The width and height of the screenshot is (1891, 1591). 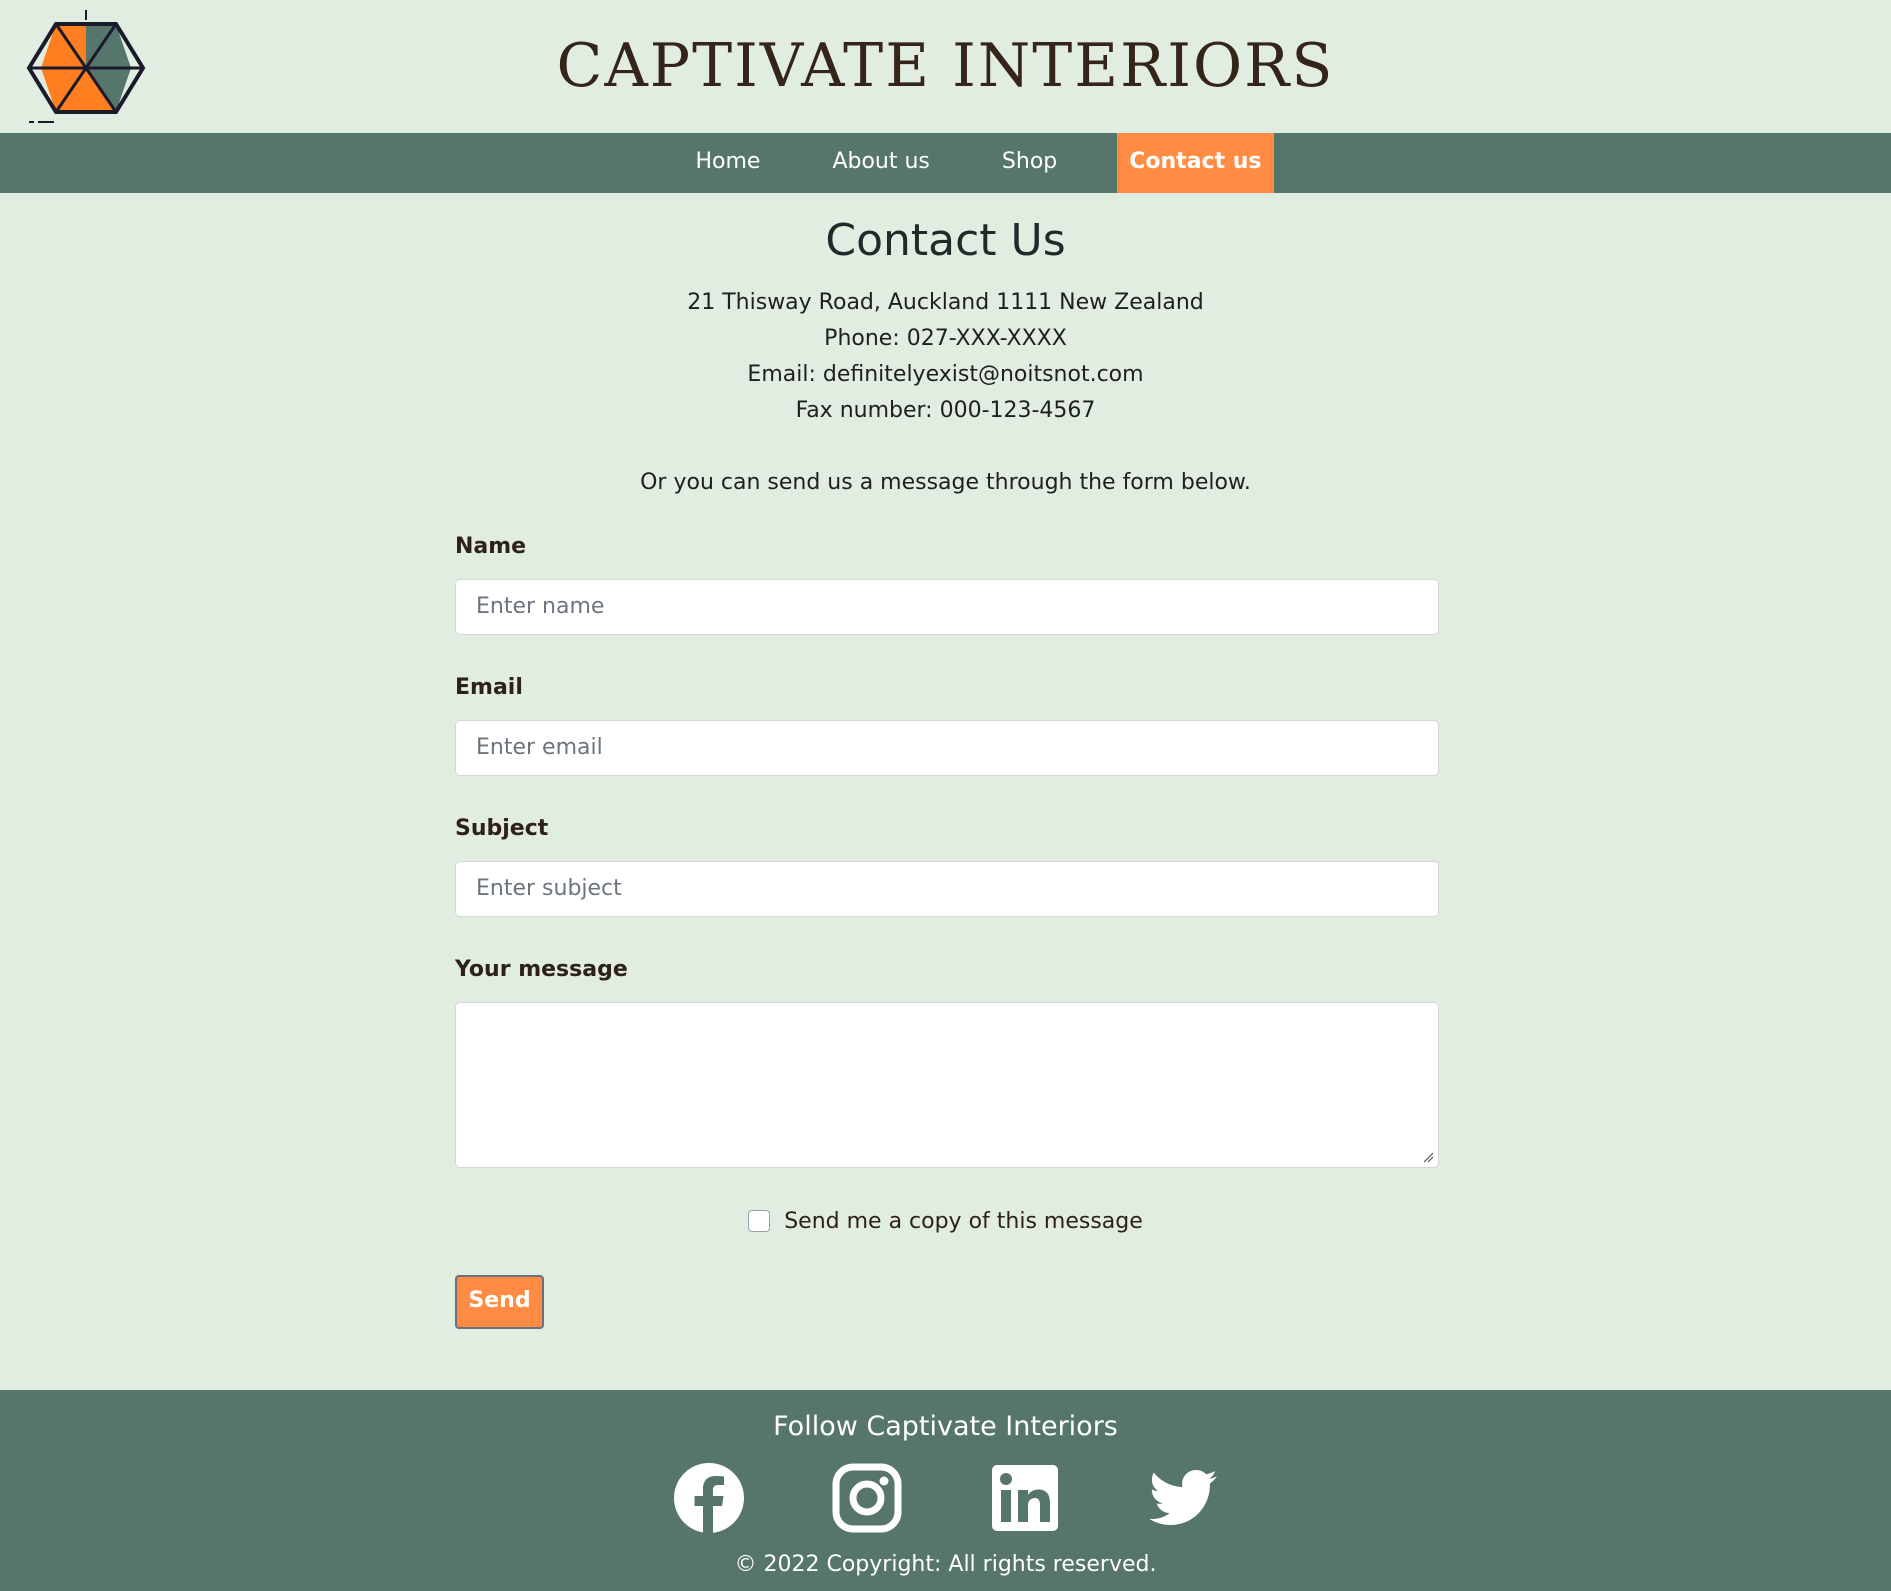 I want to click on copy-checkbox-row: Send me a copy of this message, so click(x=945, y=1221).